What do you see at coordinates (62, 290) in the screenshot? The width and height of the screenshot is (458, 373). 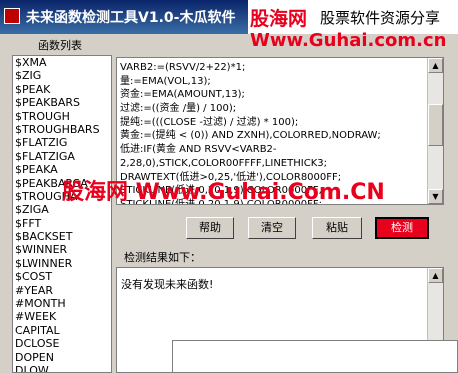 I see `function-list-item: #YEAR` at bounding box center [62, 290].